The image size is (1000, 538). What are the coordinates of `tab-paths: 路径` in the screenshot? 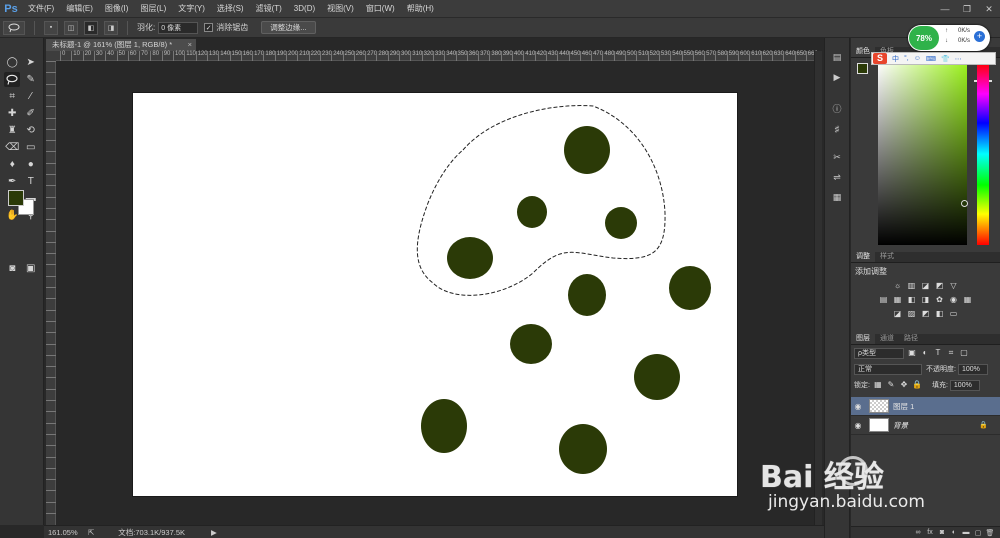 It's located at (911, 339).